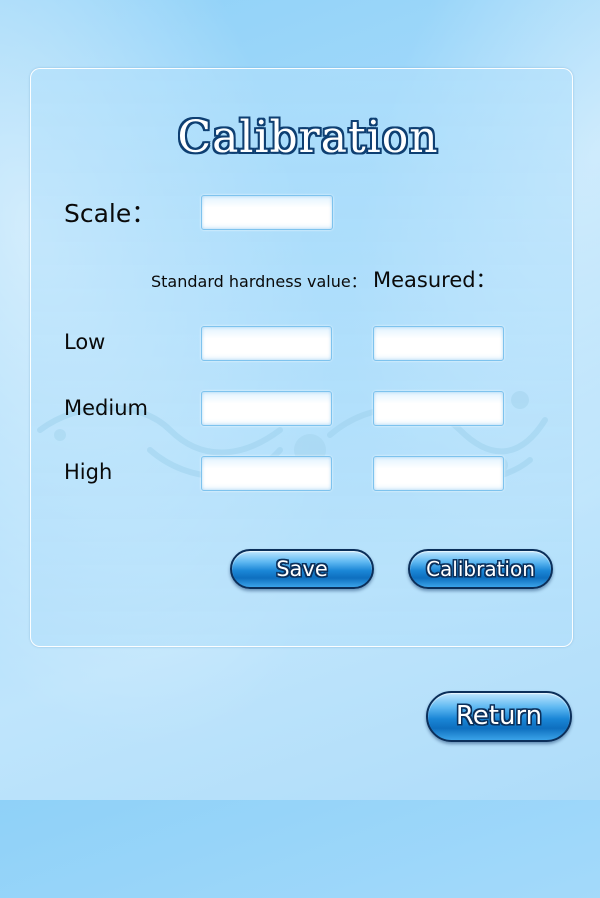 The height and width of the screenshot is (898, 600). I want to click on save-button: Save, so click(302, 569).